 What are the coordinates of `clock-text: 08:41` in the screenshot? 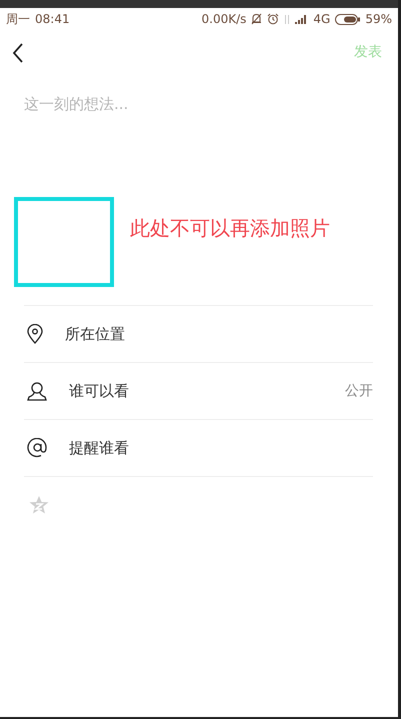 It's located at (52, 19).